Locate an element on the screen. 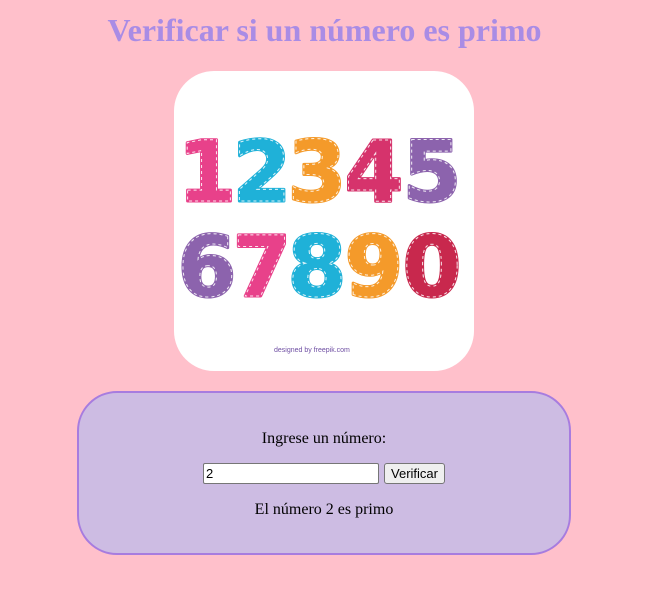 Image resolution: width=649 pixels, height=601 pixels. digit-8-glyph: 88 is located at coordinates (316, 267).